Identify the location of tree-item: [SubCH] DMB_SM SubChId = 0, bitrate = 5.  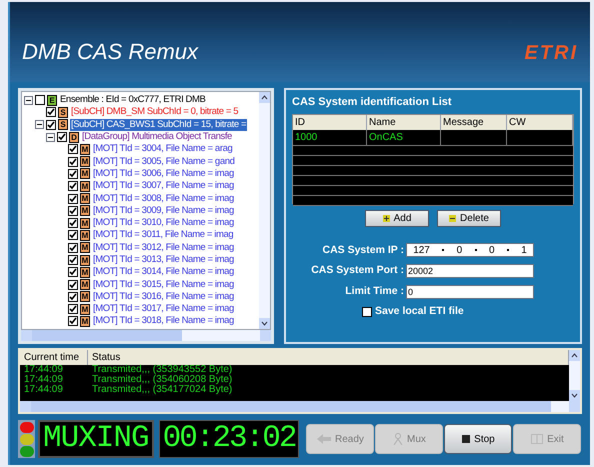
(155, 112).